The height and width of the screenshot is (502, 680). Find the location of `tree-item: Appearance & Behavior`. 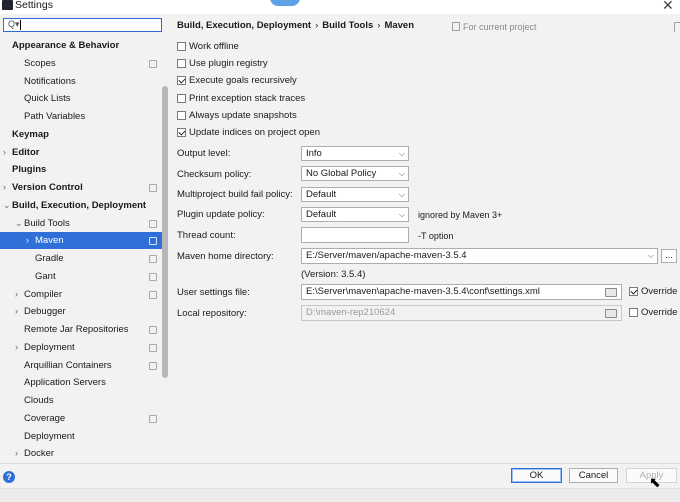

tree-item: Appearance & Behavior is located at coordinates (81, 45).